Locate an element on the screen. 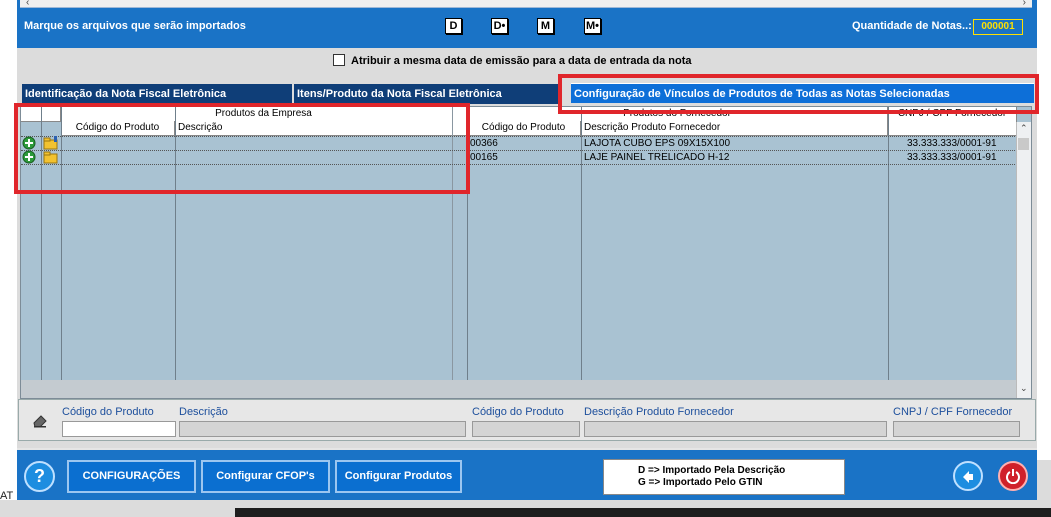  same-date-checkbox is located at coordinates (339, 60).